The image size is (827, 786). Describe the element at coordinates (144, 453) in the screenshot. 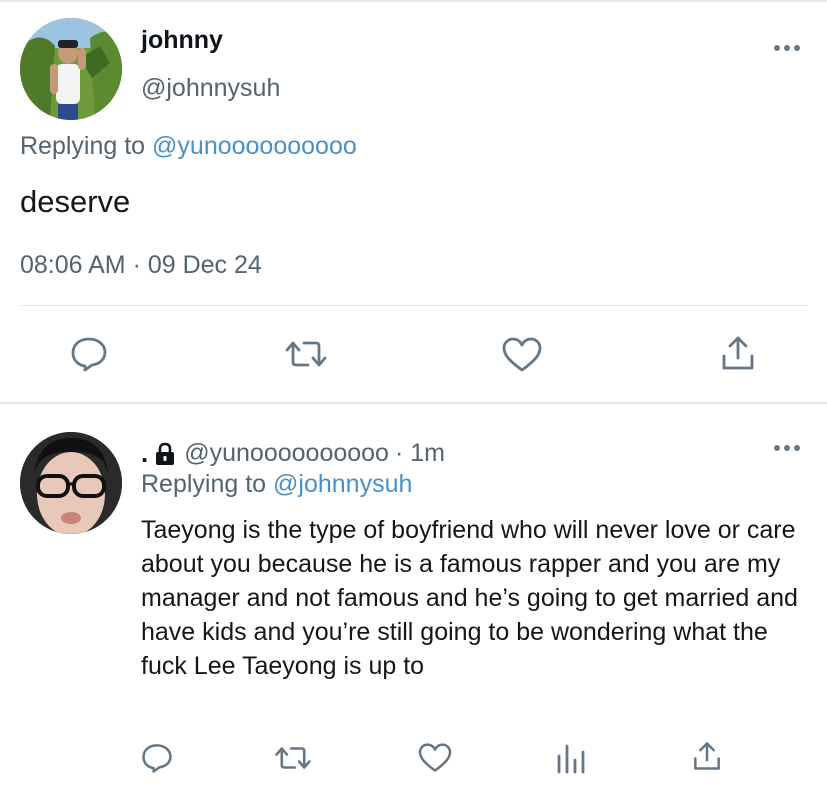

I see `display-name: .` at that location.